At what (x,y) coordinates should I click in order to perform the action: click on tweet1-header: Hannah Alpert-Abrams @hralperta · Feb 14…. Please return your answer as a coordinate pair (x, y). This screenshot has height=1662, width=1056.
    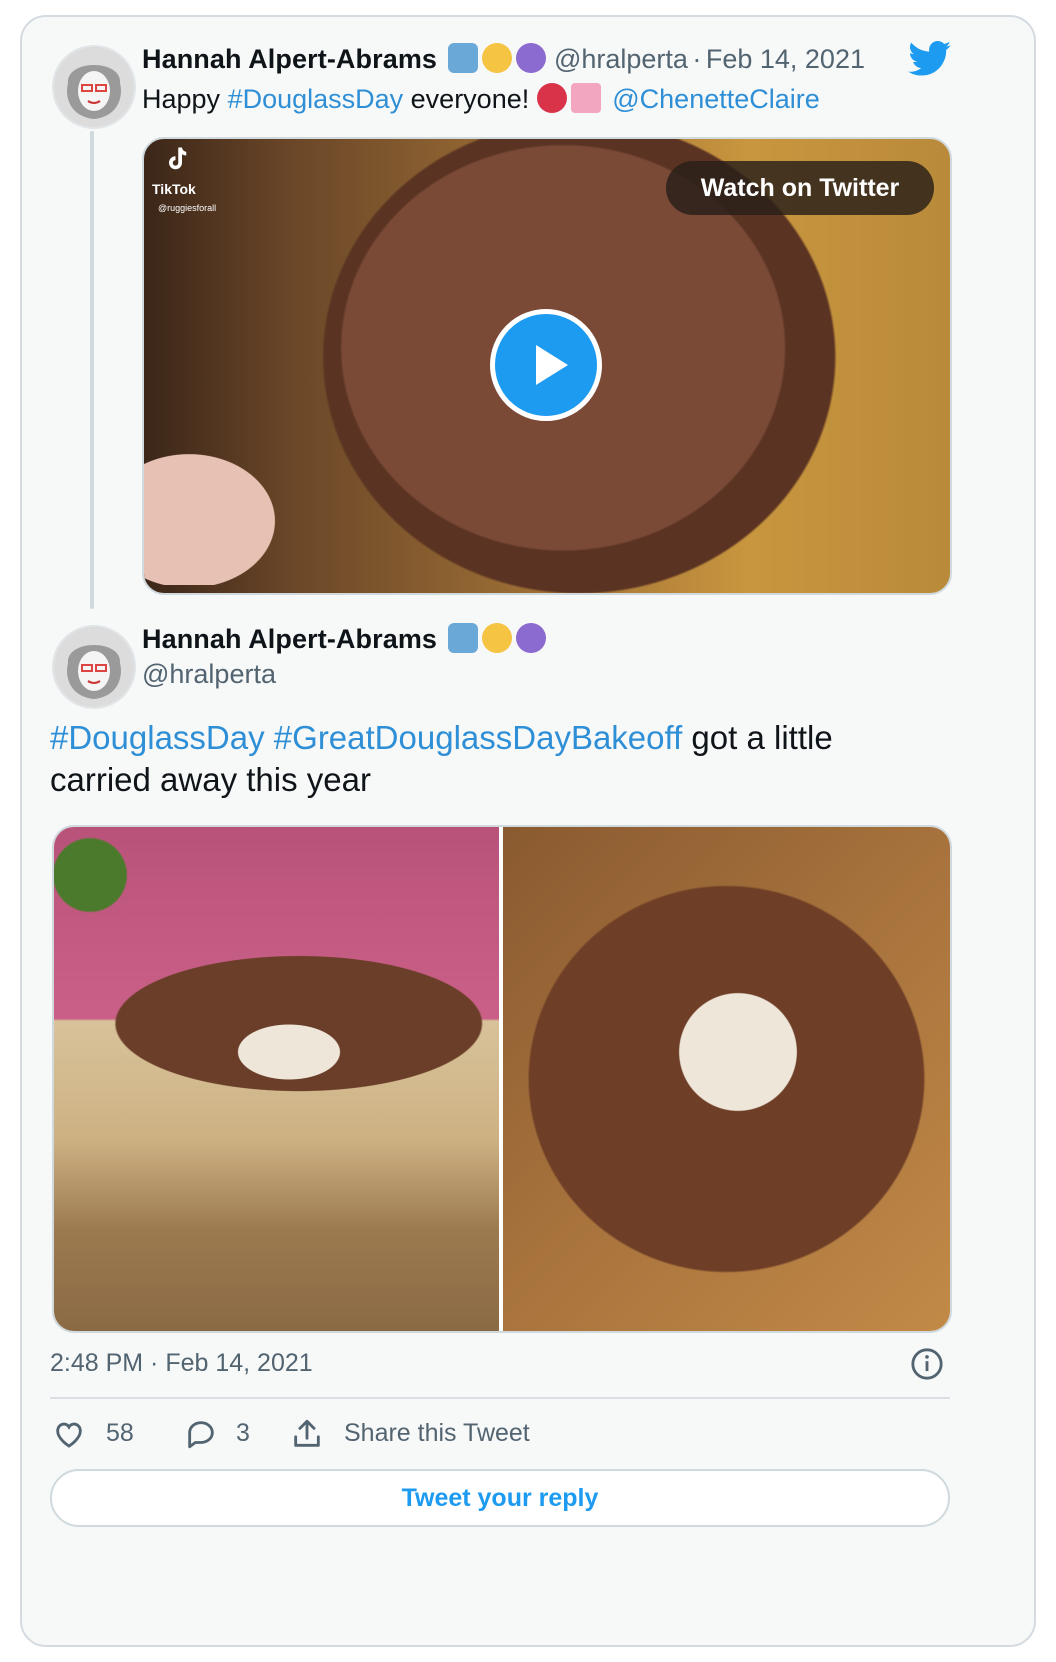
    Looking at the image, I should click on (503, 59).